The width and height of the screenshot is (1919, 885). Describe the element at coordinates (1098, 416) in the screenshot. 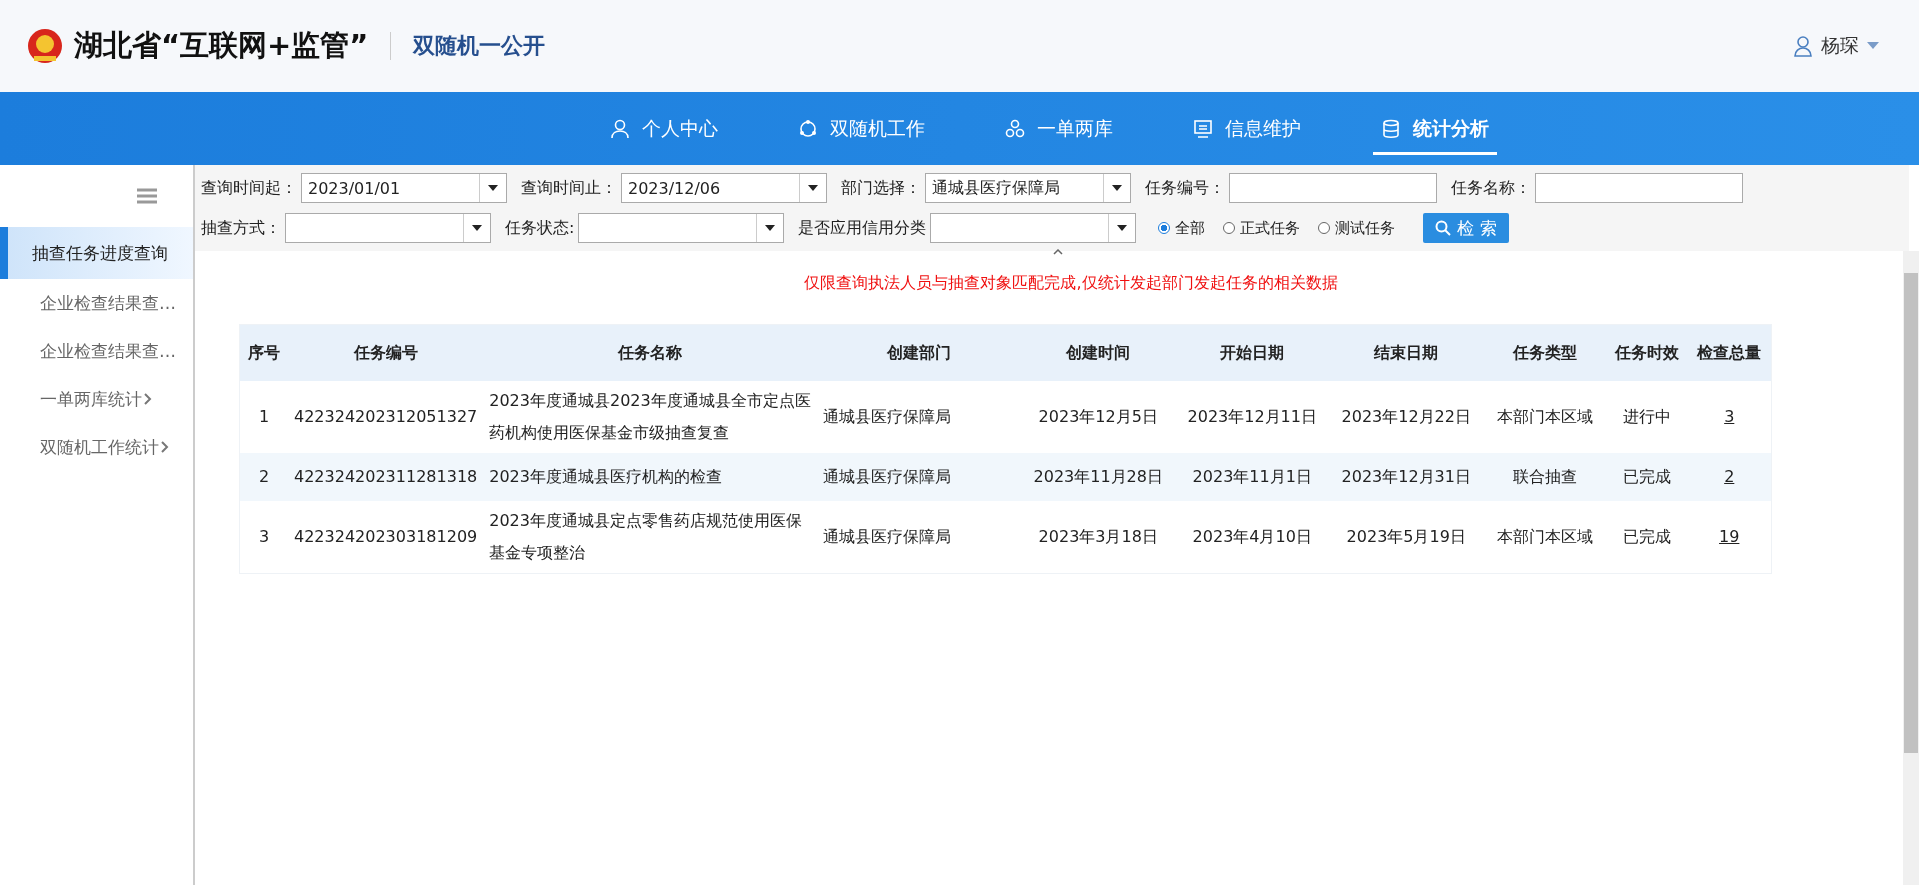

I see `created-cell: 2023年12月5日` at that location.